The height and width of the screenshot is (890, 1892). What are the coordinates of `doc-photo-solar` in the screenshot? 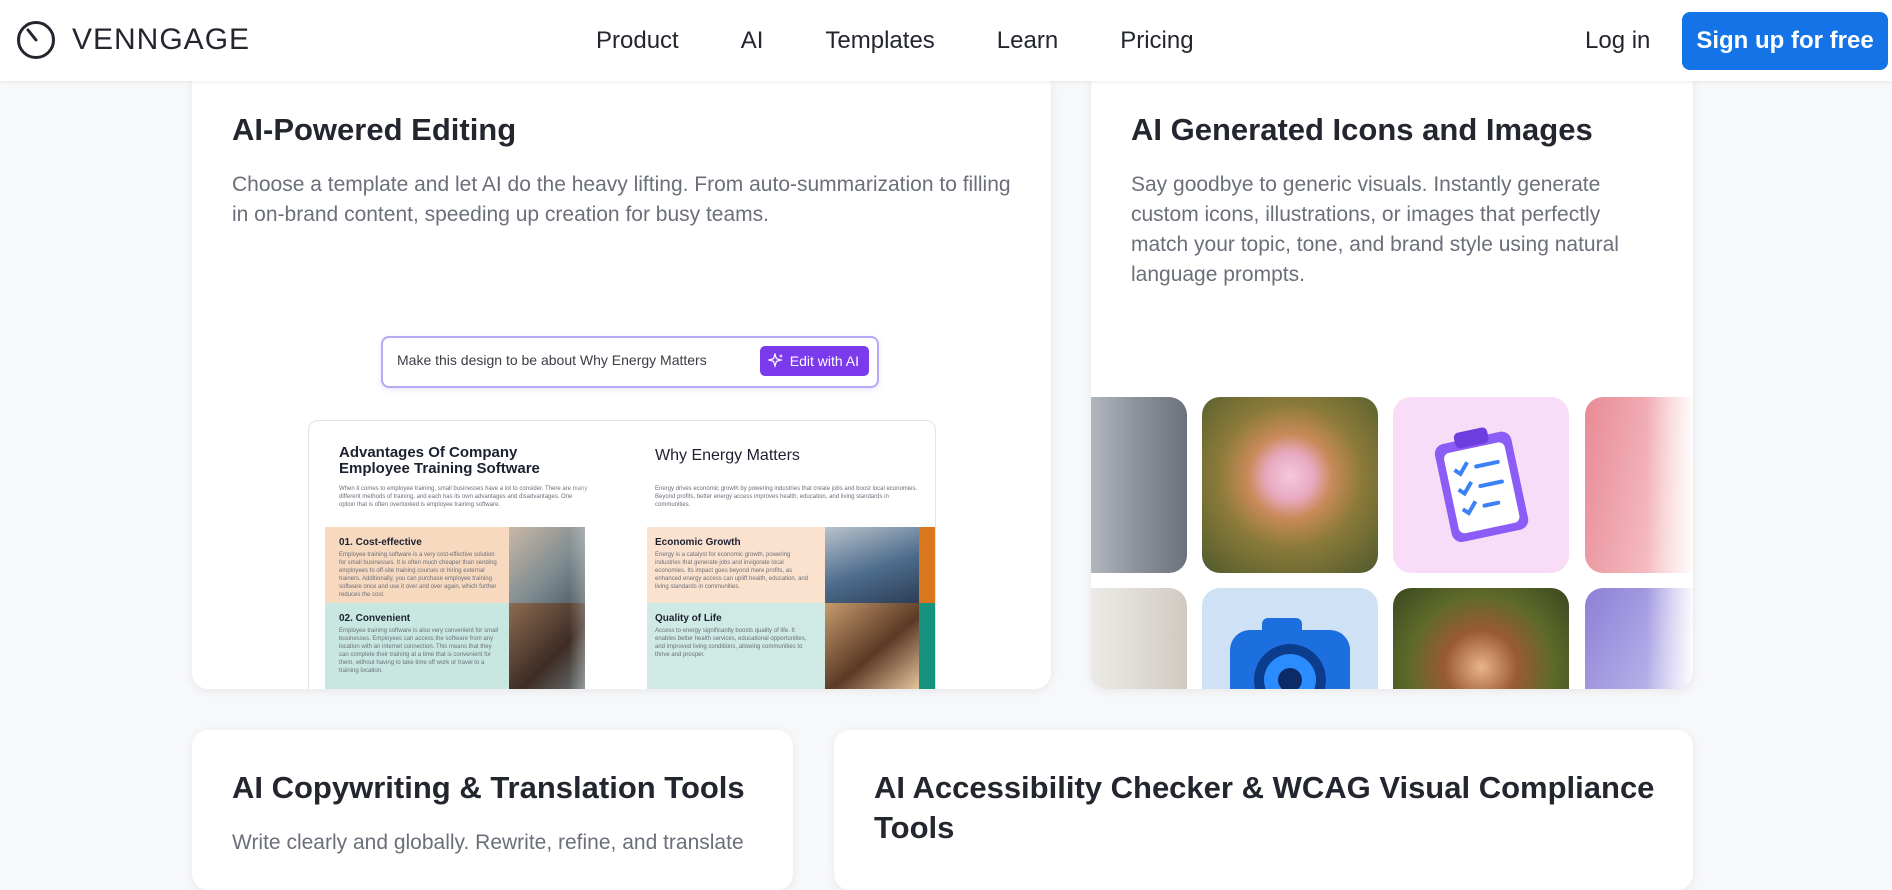 It's located at (872, 565).